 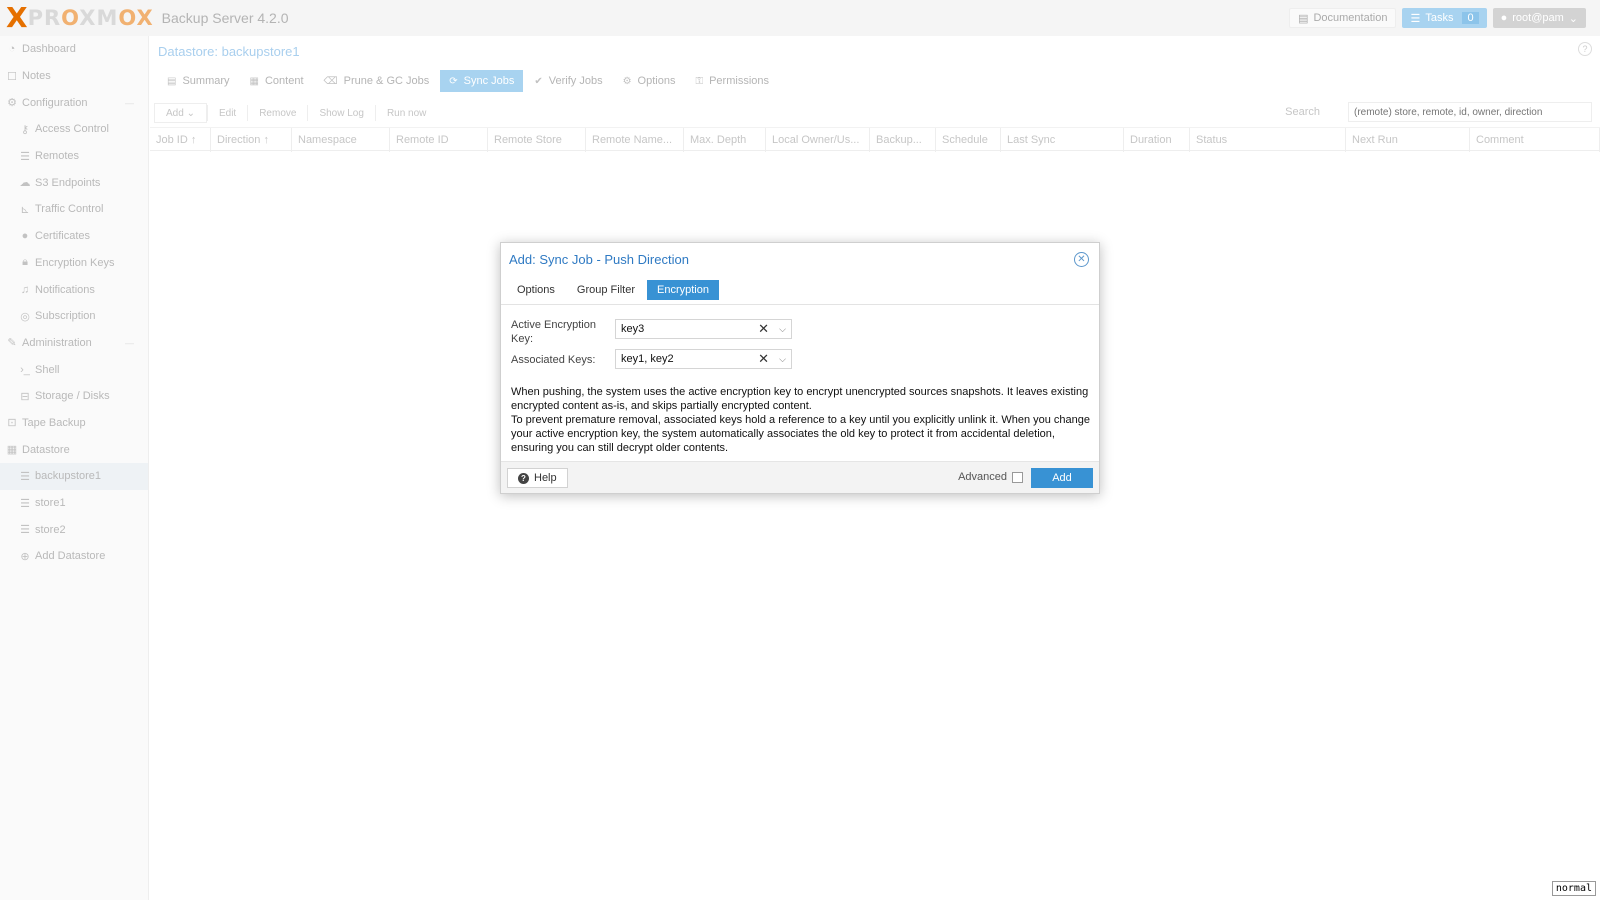 What do you see at coordinates (732, 81) in the screenshot?
I see `tab-permissions: ⚿ Permissions` at bounding box center [732, 81].